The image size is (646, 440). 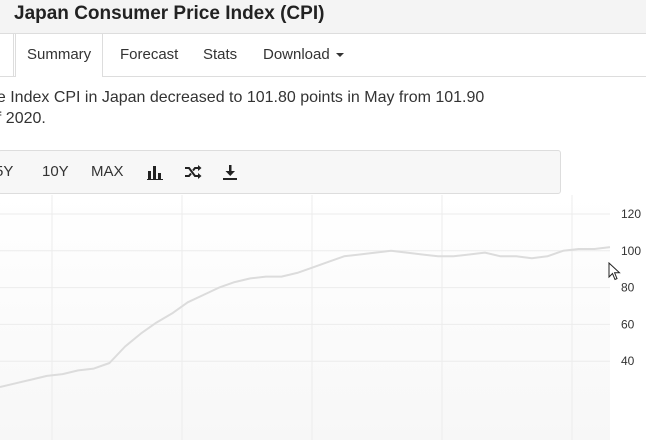 What do you see at coordinates (614, 271) in the screenshot?
I see `mouse-cursor-icon` at bounding box center [614, 271].